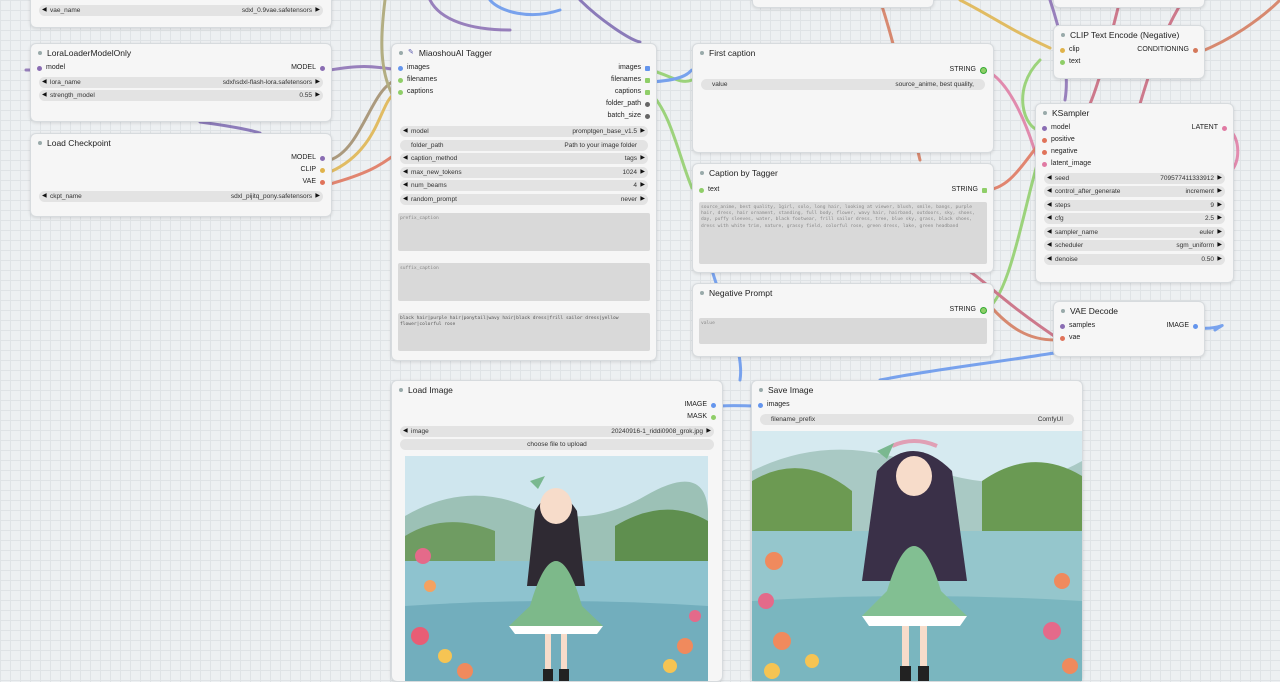  I want to click on tagger-max-new-tokens-widget: ◀ max_new_tokens 1024 ▶, so click(524, 172).